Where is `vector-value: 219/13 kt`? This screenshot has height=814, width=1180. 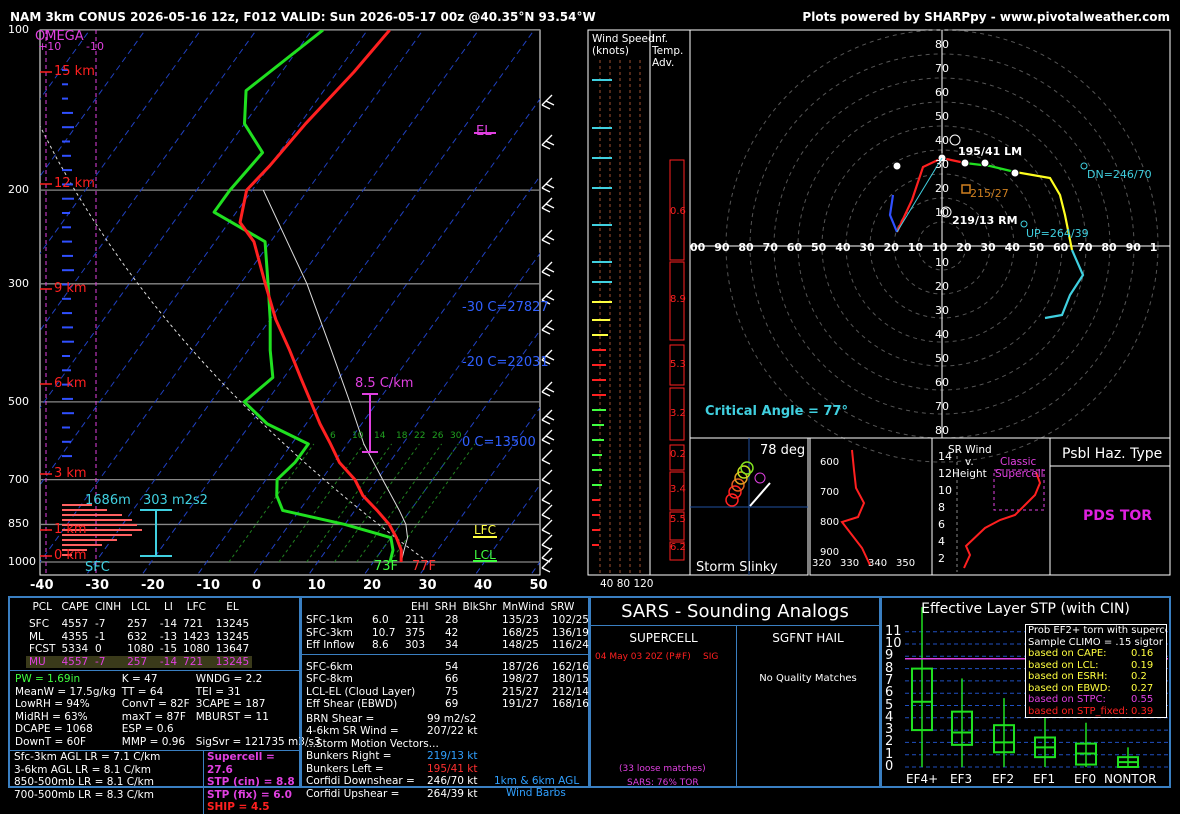 vector-value: 219/13 kt is located at coordinates (452, 756).